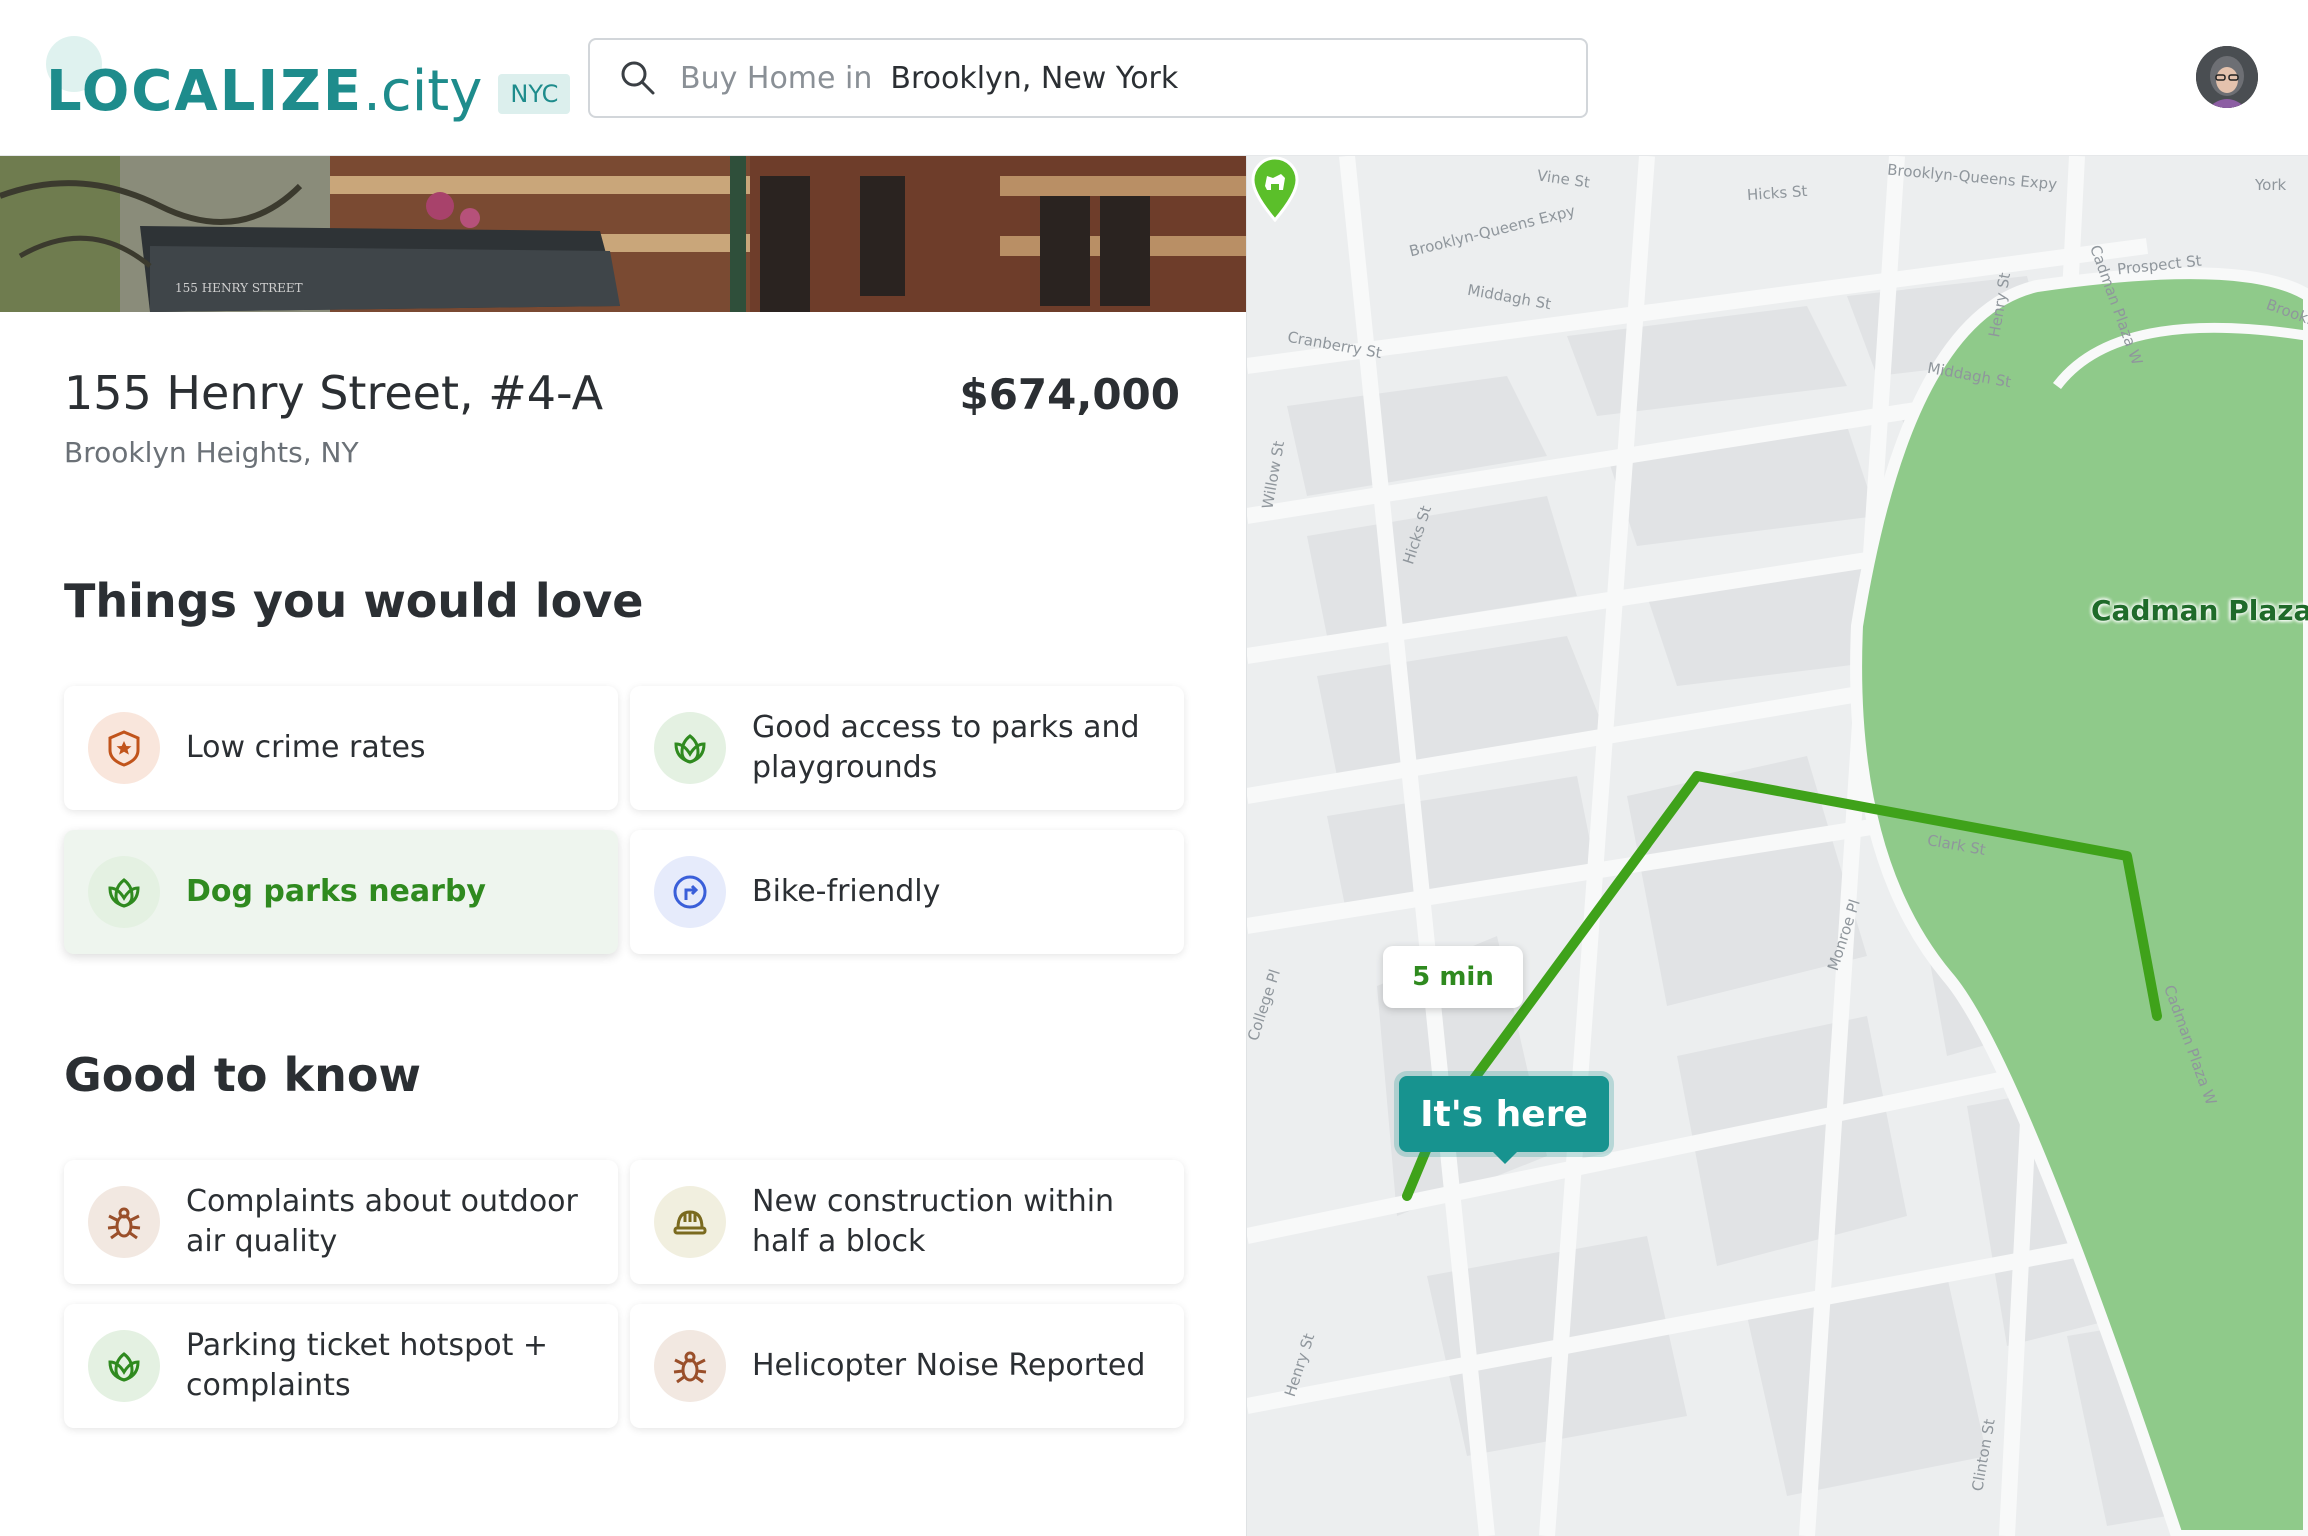 Image resolution: width=2308 pixels, height=1536 pixels. What do you see at coordinates (1505, 1157) in the screenshot?
I see `property-marker-tail` at bounding box center [1505, 1157].